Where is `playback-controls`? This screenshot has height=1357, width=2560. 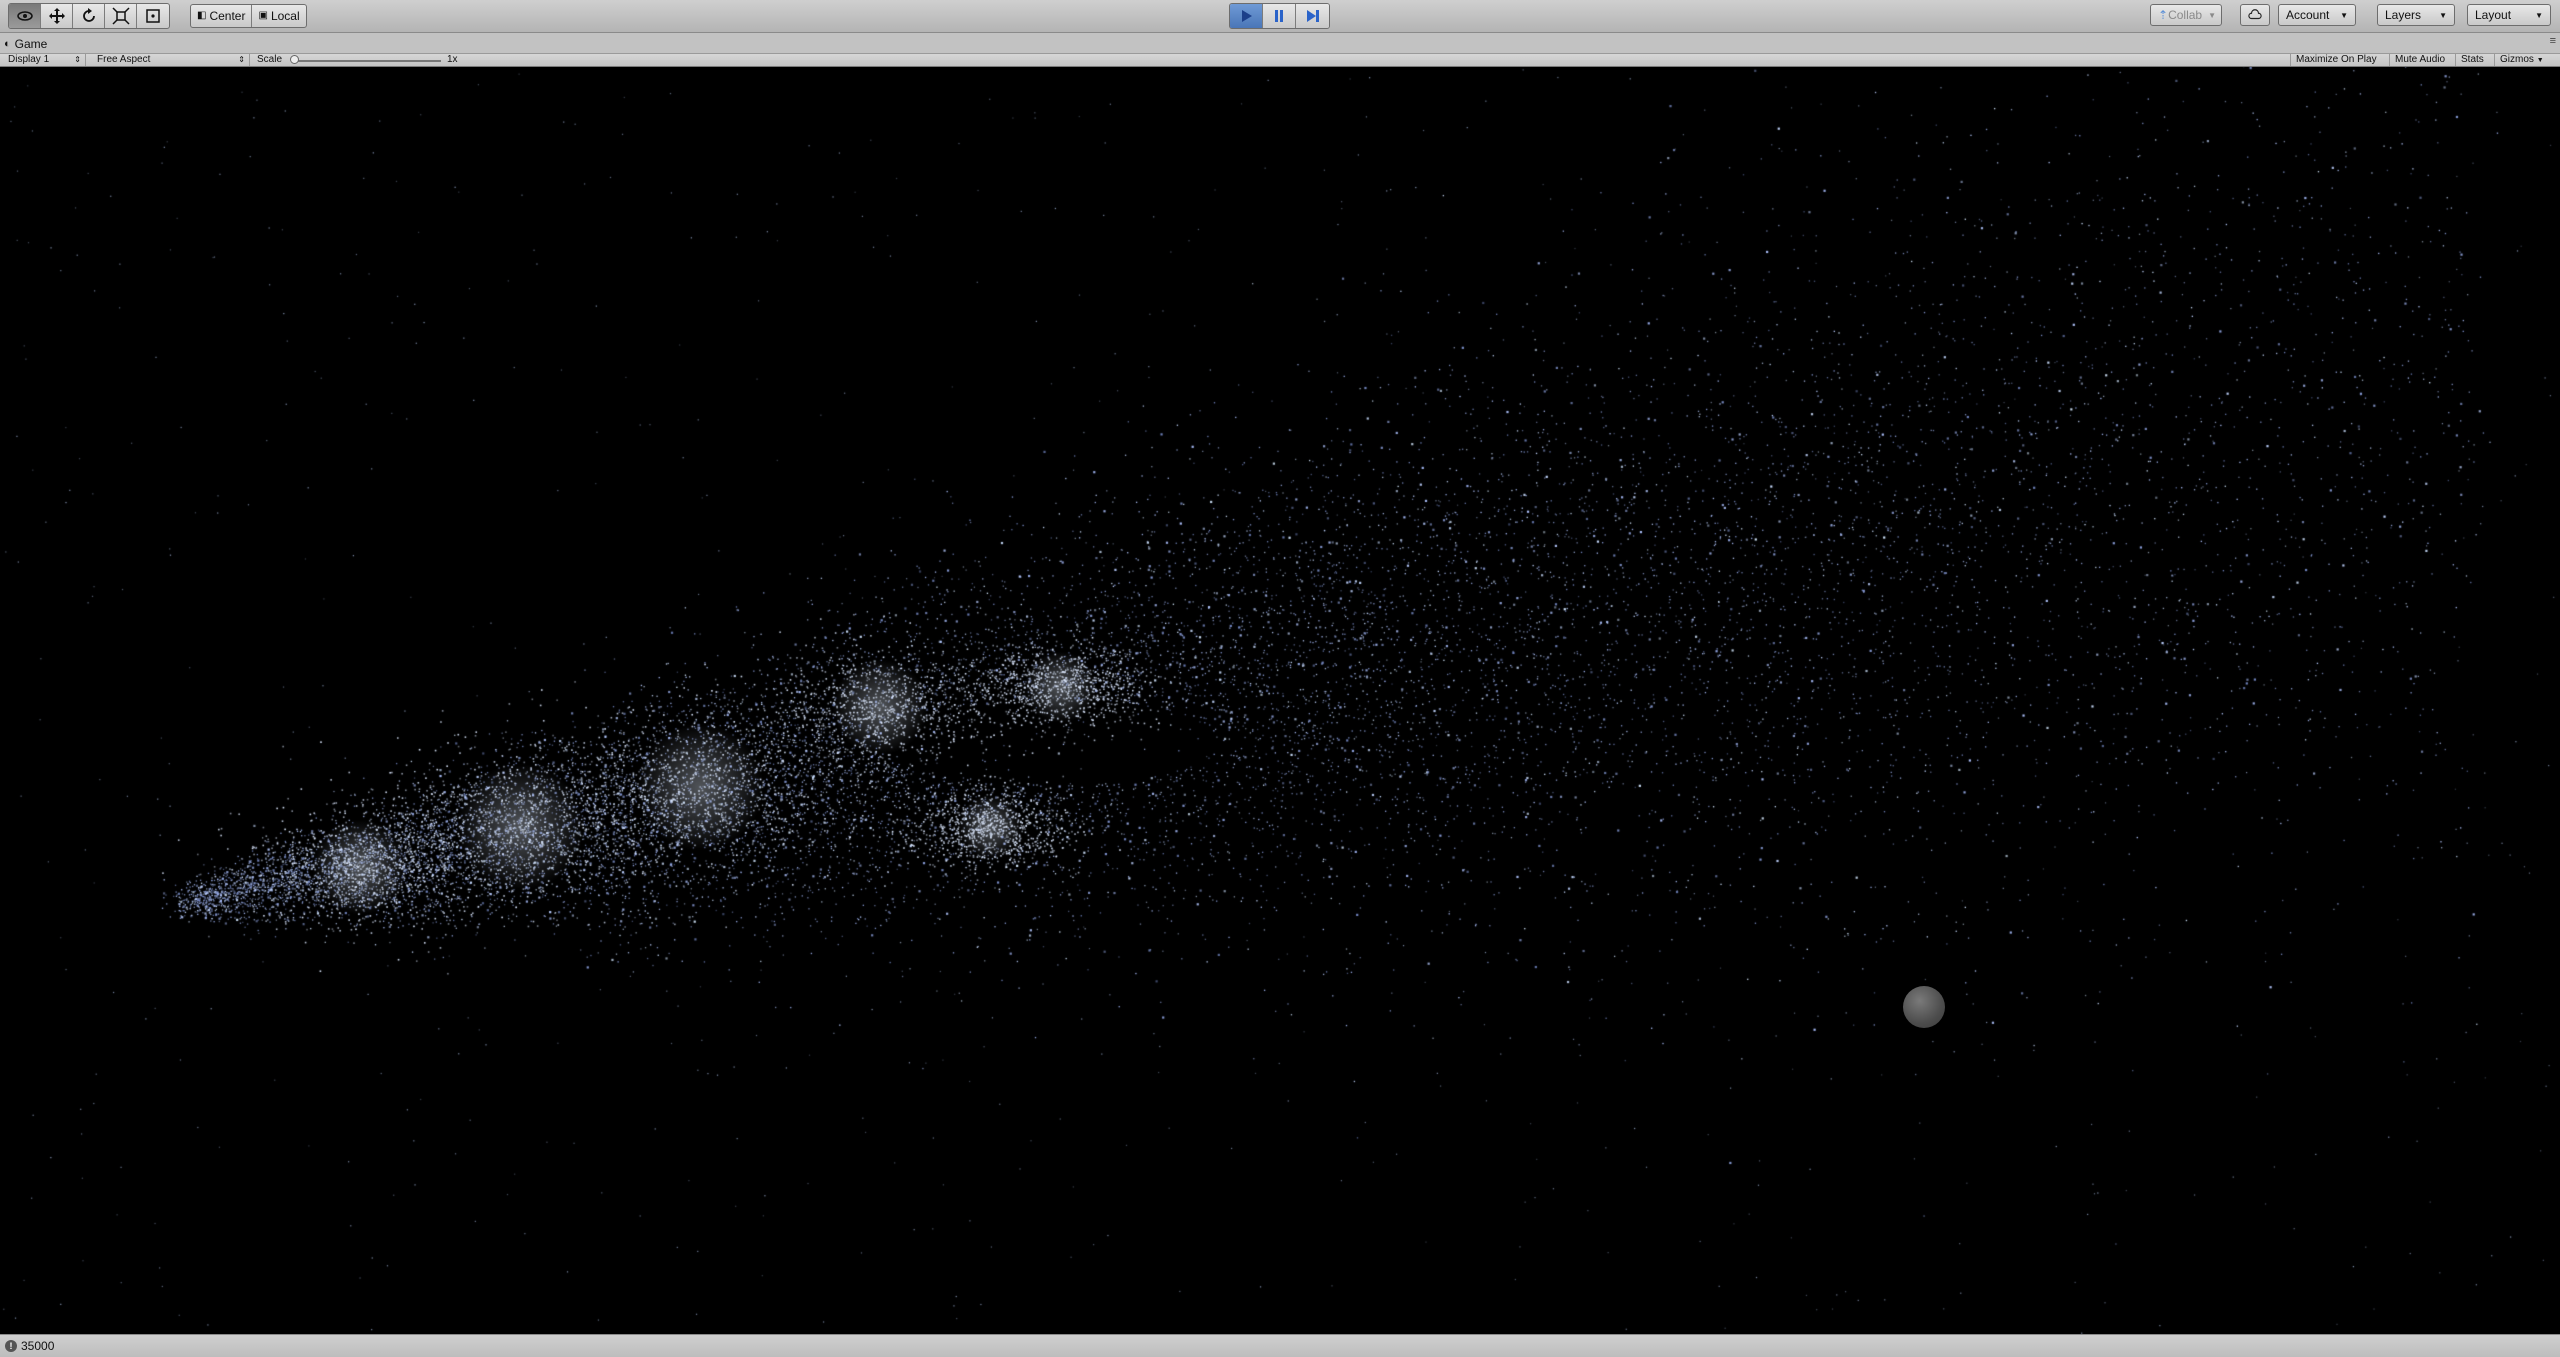
playback-controls is located at coordinates (1279, 16).